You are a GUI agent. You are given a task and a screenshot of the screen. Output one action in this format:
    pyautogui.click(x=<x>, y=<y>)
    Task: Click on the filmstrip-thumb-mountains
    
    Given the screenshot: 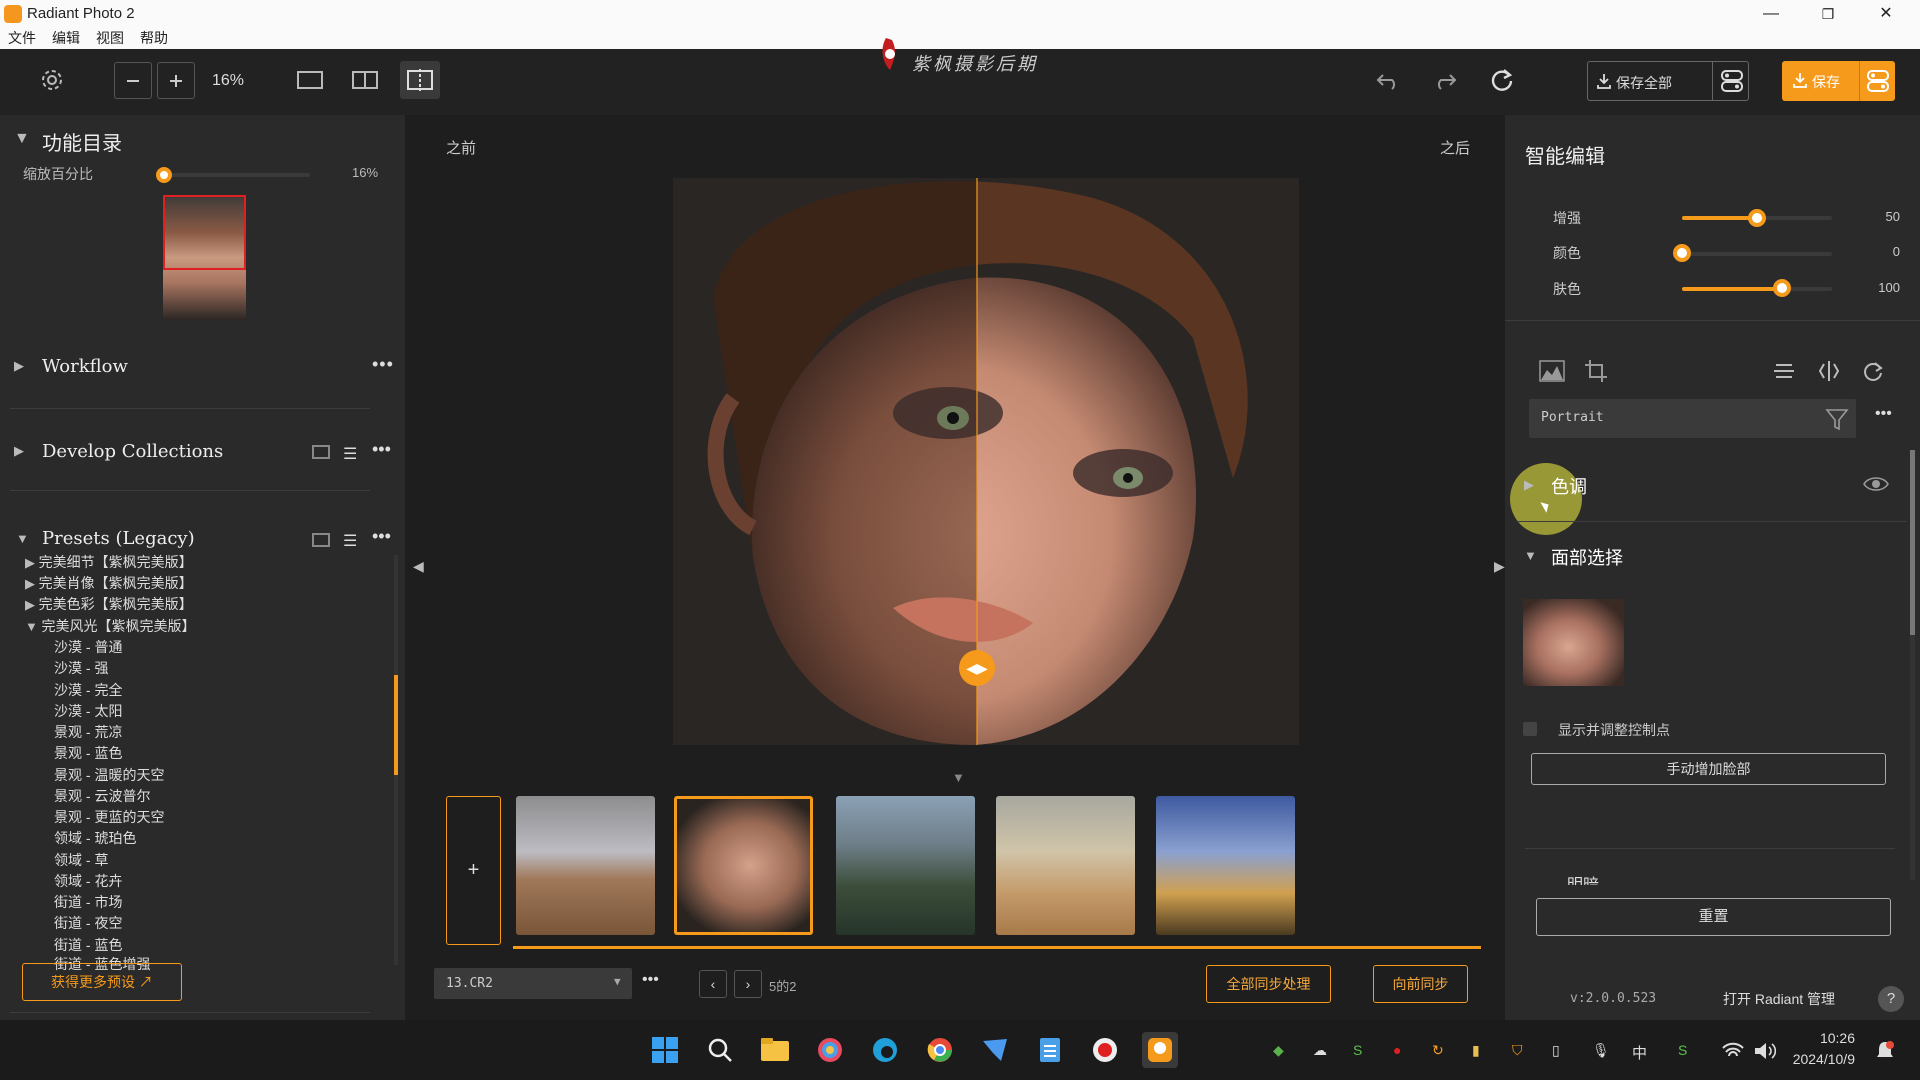 What is the action you would take?
    pyautogui.click(x=905, y=865)
    